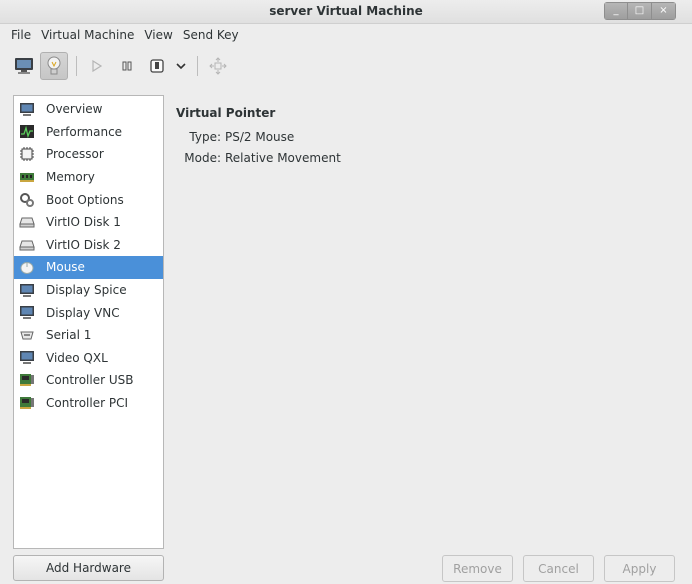 The height and width of the screenshot is (584, 692). I want to click on console-icon, so click(24, 66).